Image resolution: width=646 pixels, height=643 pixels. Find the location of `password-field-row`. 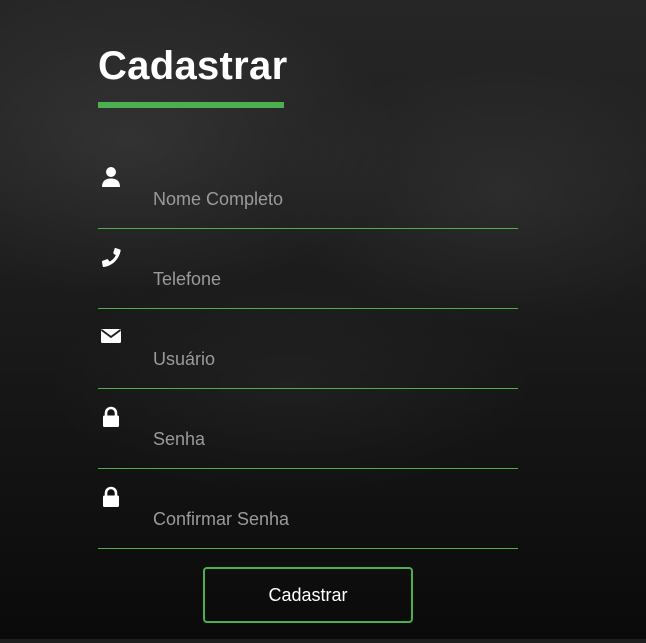

password-field-row is located at coordinates (308, 429).